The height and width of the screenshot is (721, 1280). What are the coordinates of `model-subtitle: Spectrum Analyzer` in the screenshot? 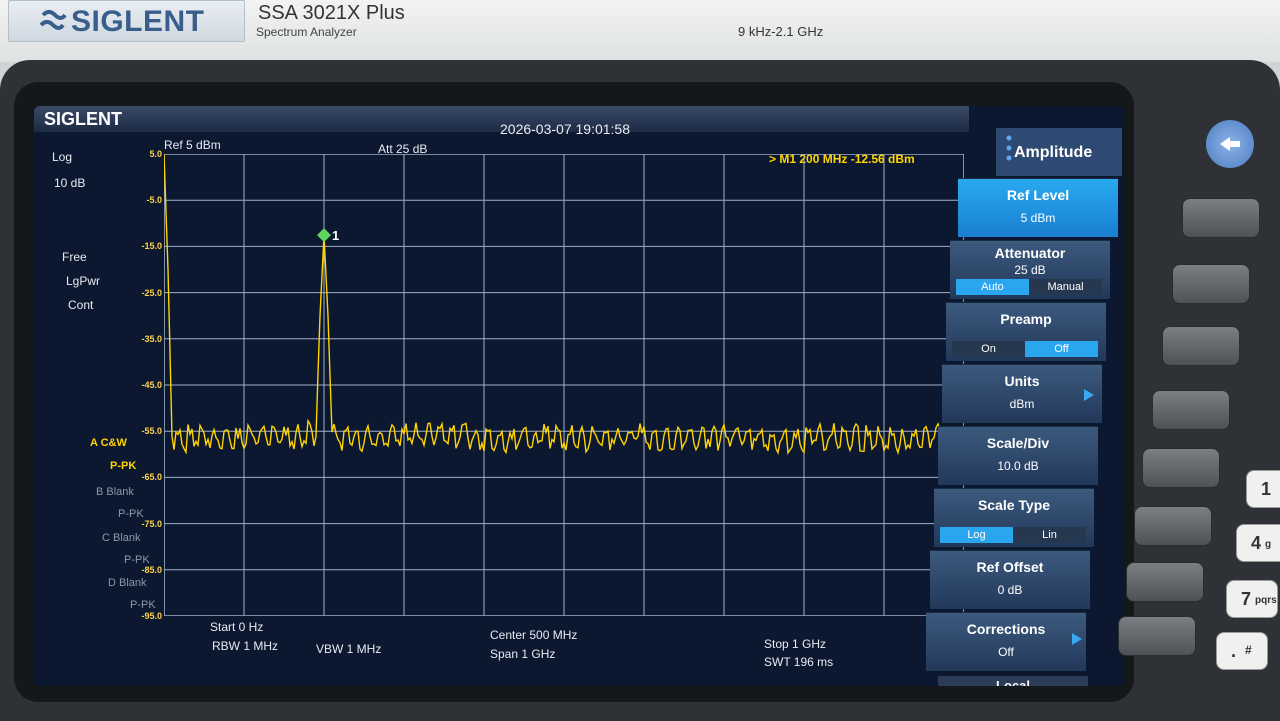 It's located at (306, 32).